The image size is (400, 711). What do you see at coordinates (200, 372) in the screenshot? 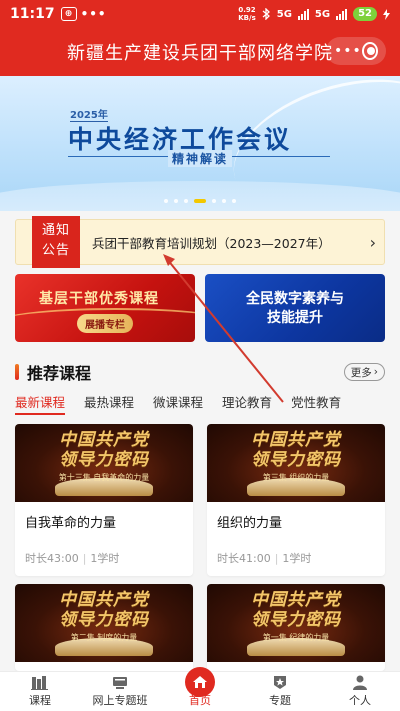
I see `recommend-section-header: 推荐课程 更多 ›` at bounding box center [200, 372].